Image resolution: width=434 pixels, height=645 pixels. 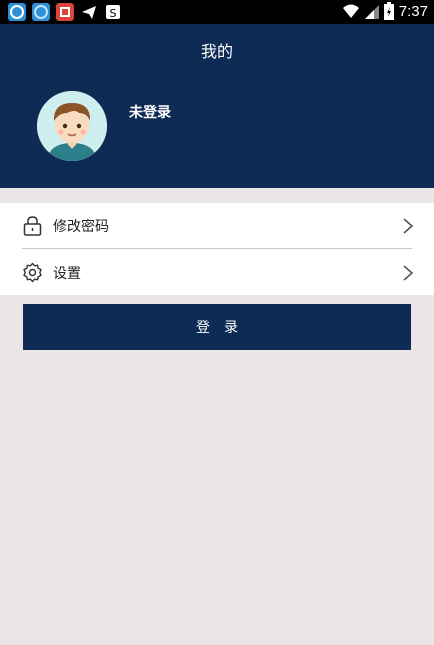 I want to click on avatar-boy-icon, so click(x=72, y=126).